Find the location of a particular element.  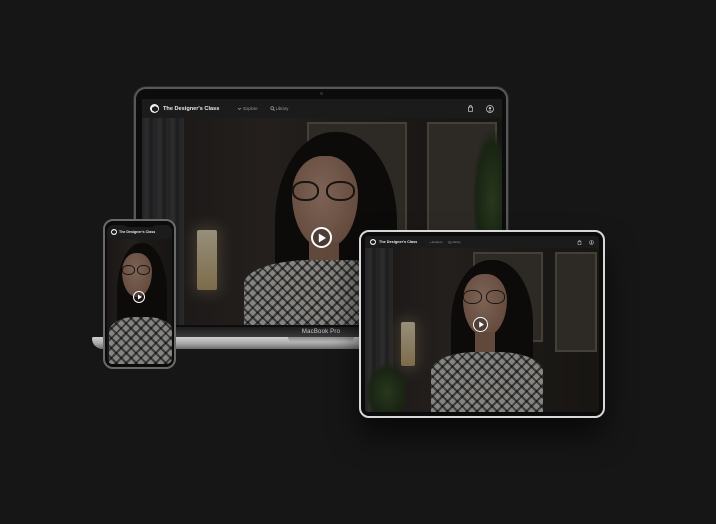

laptop-model-label: MacBook Pro is located at coordinates (321, 332).